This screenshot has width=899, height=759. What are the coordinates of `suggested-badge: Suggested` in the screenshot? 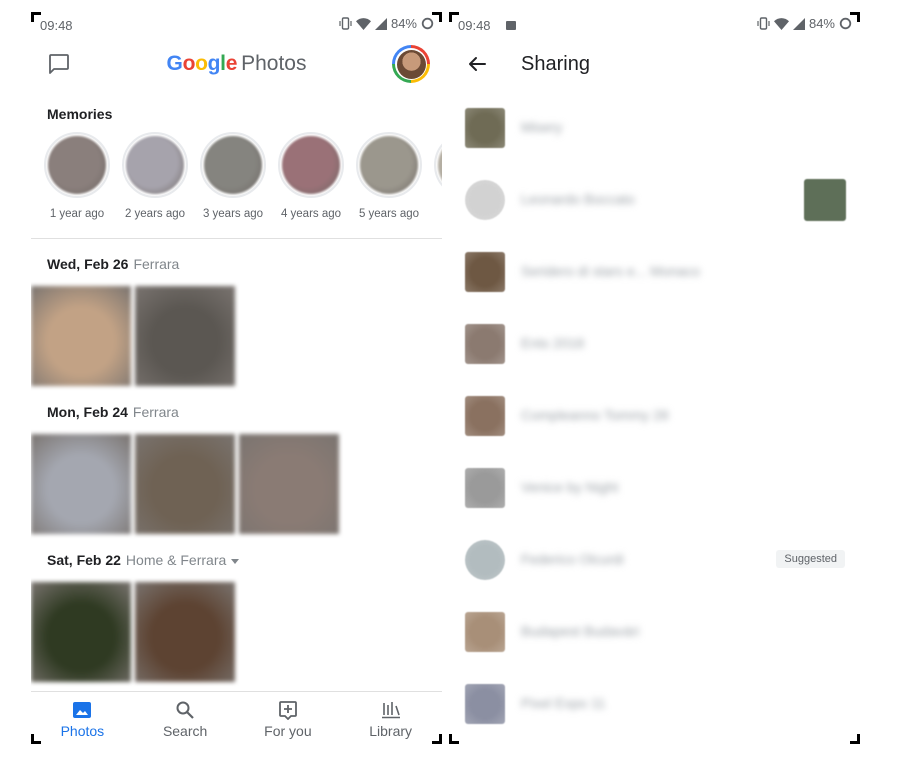 It's located at (810, 559).